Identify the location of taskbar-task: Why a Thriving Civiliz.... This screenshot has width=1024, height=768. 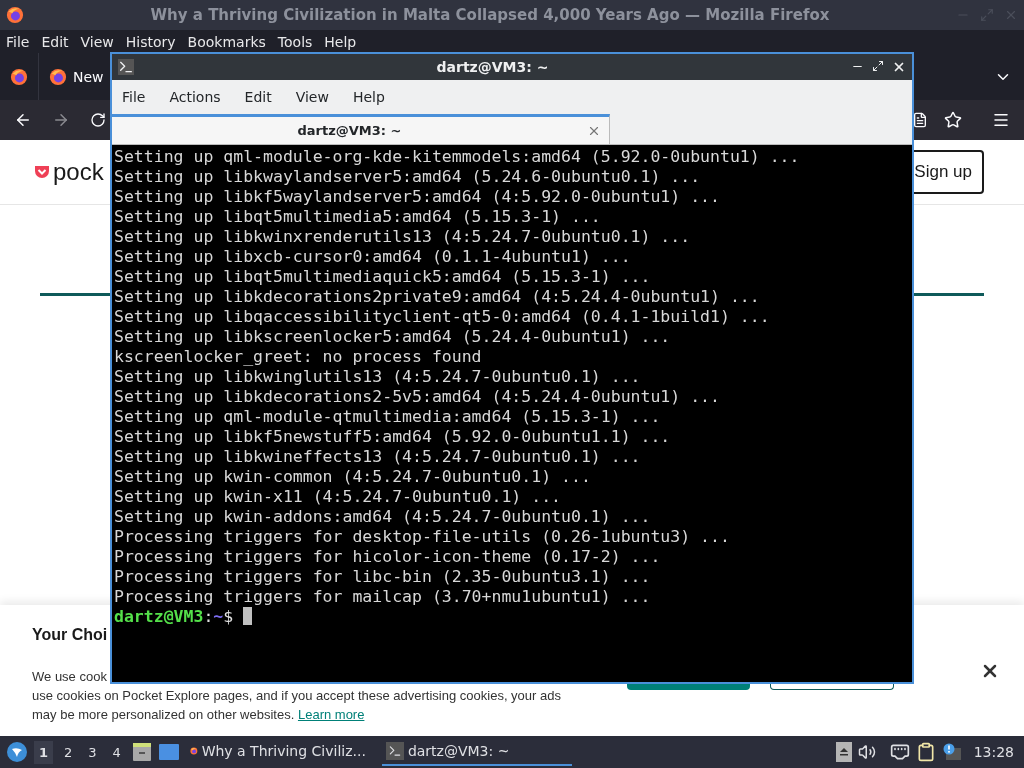
(280, 752).